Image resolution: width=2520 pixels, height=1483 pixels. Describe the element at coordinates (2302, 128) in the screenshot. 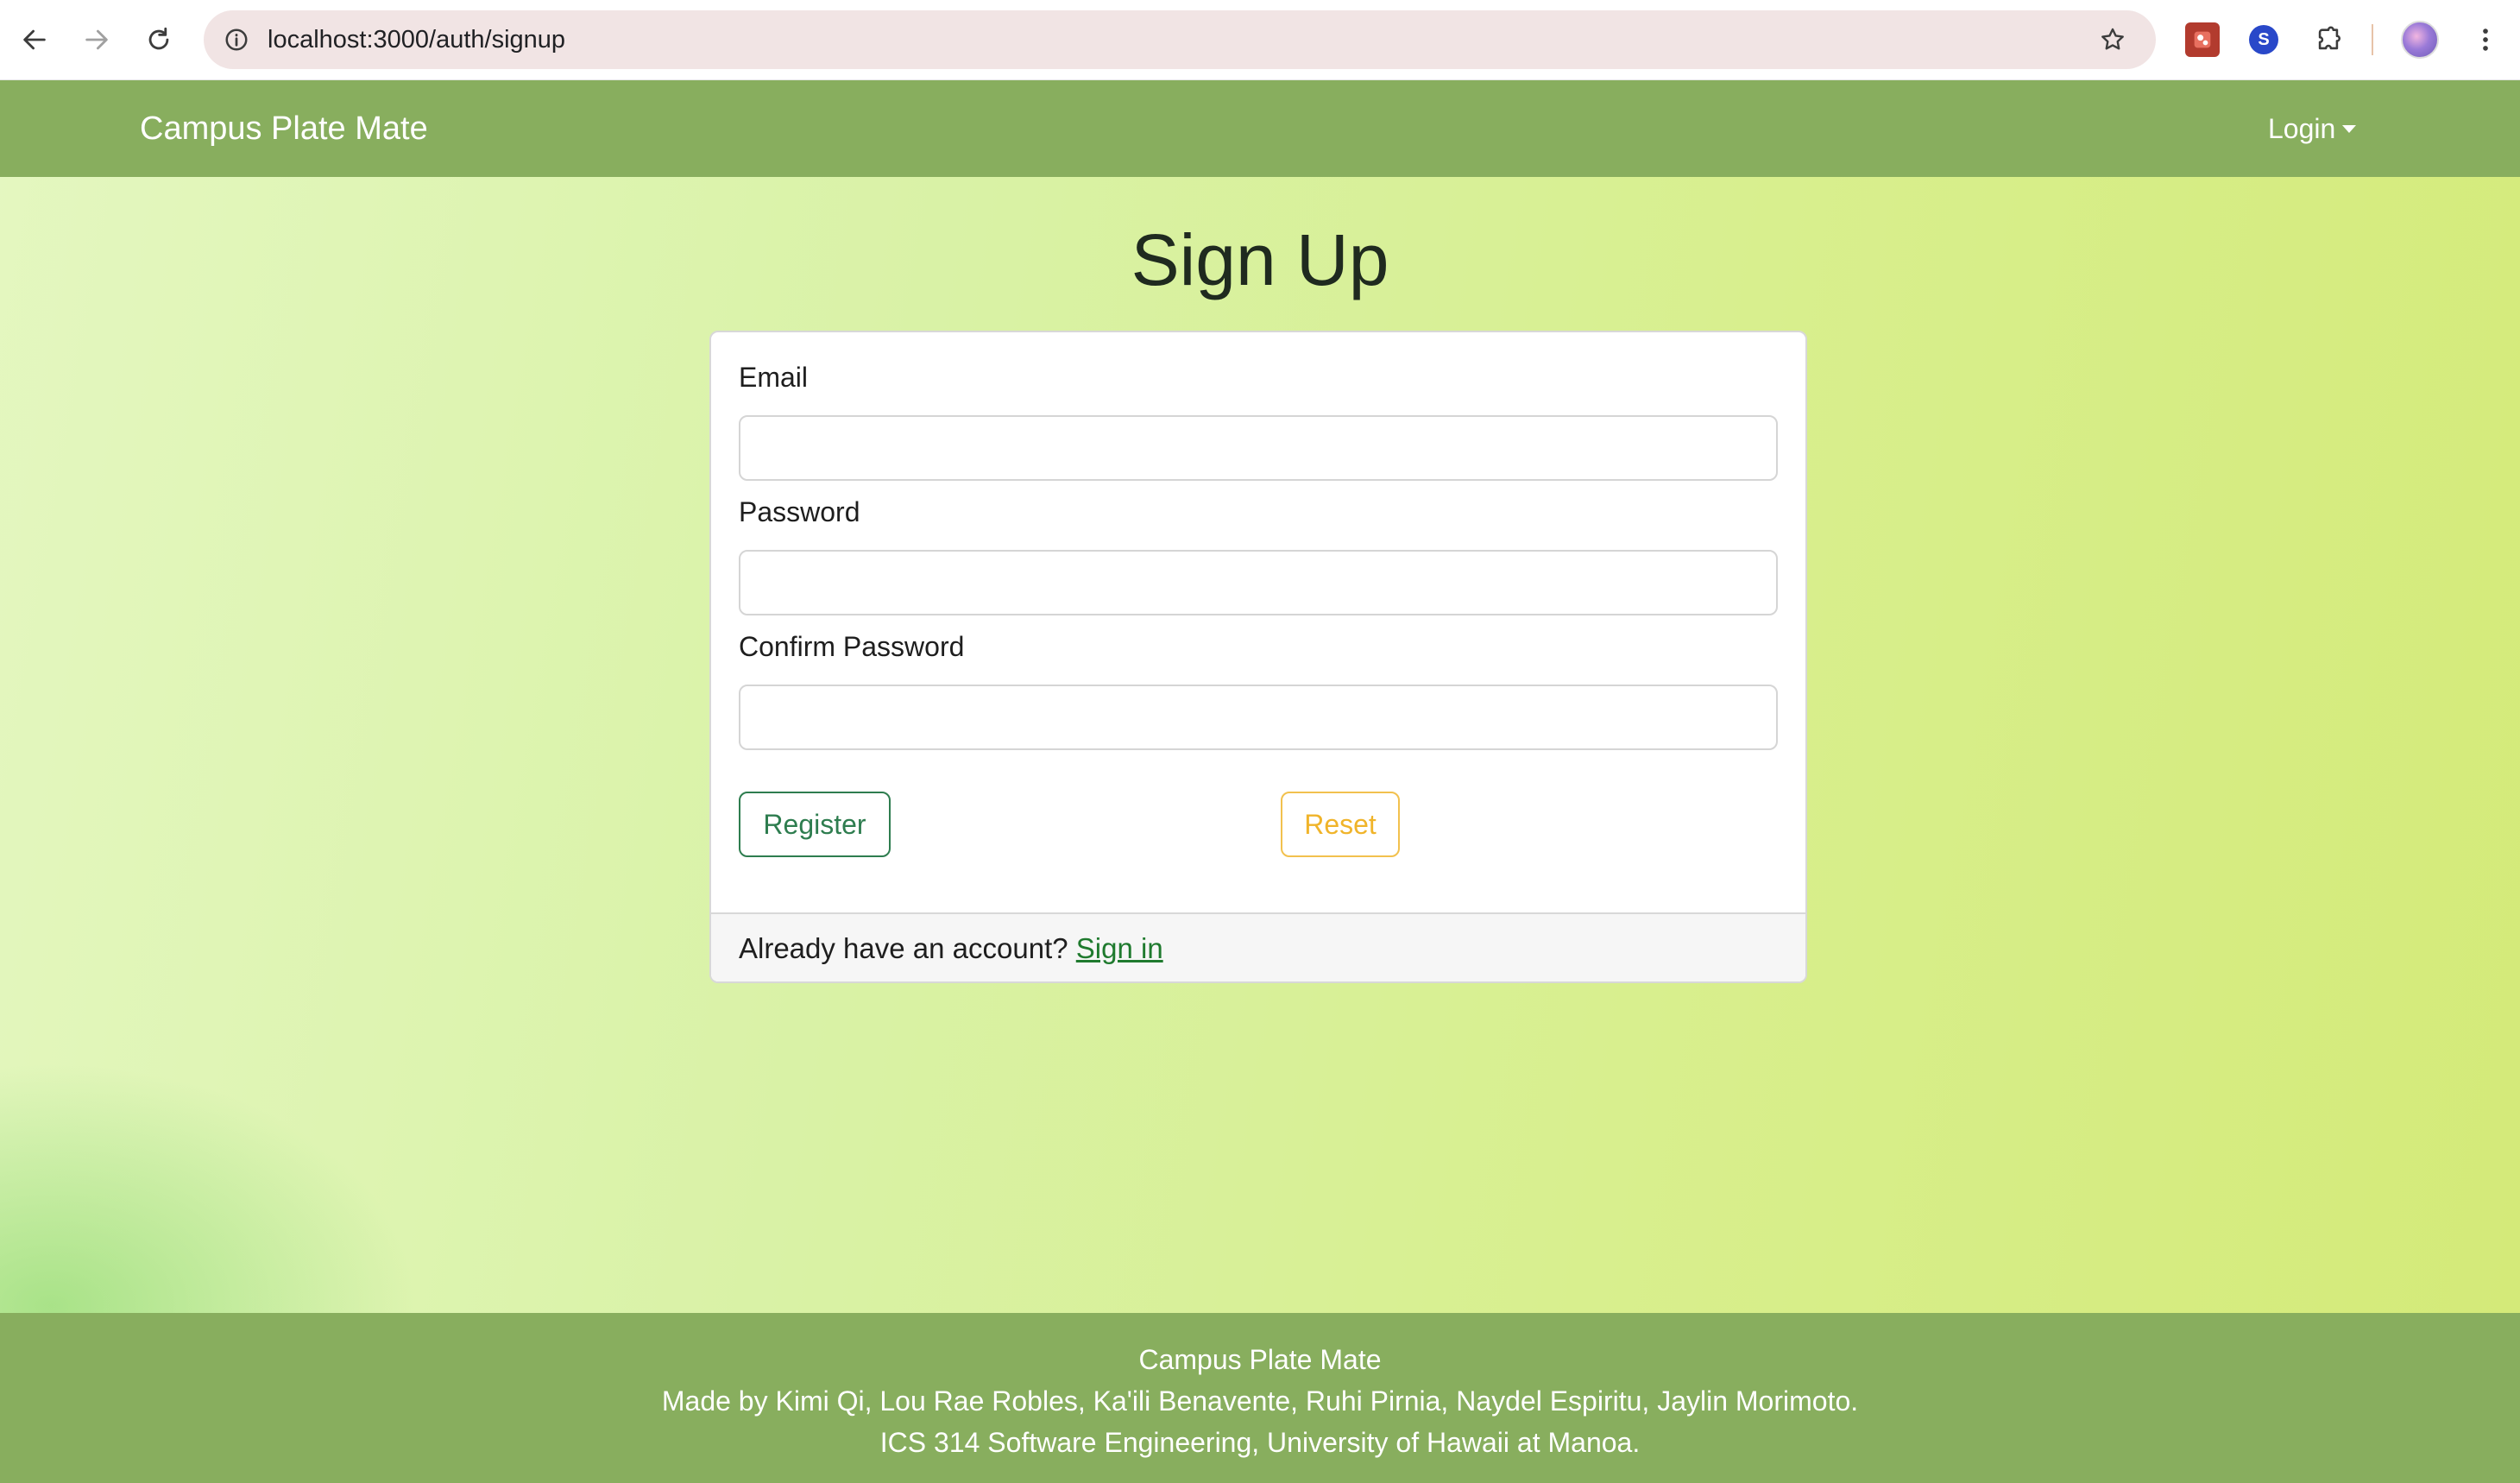

I see `login-label: Login` at that location.